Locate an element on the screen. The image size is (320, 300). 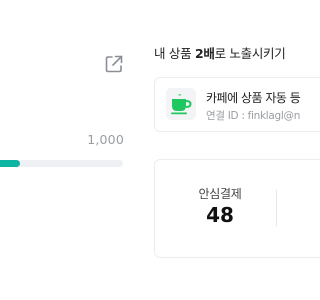
section-title: 내 상품 2배로 노출시키기 is located at coordinates (220, 52).